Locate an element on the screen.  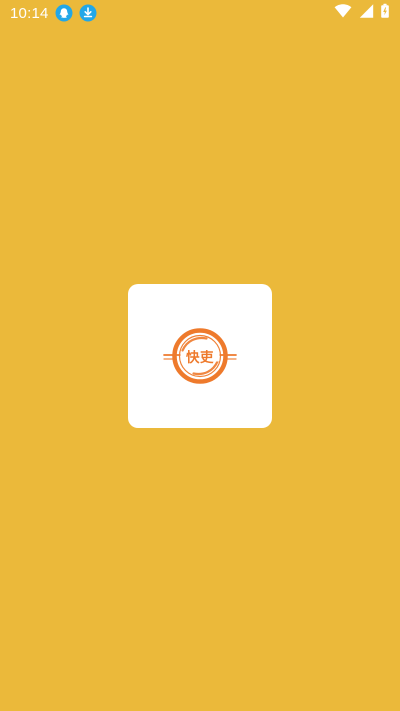
app-logo-icon: 快吏 is located at coordinates (200, 356).